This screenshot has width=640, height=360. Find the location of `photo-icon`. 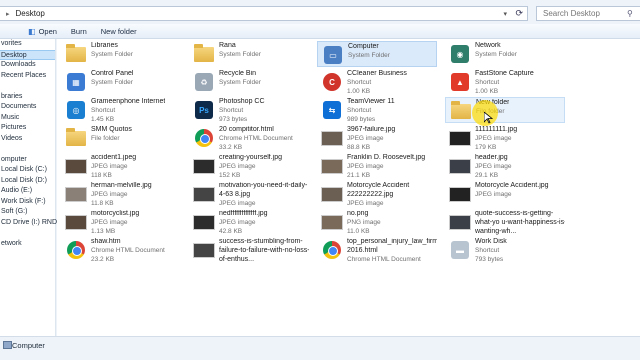

photo-icon is located at coordinates (76, 222).